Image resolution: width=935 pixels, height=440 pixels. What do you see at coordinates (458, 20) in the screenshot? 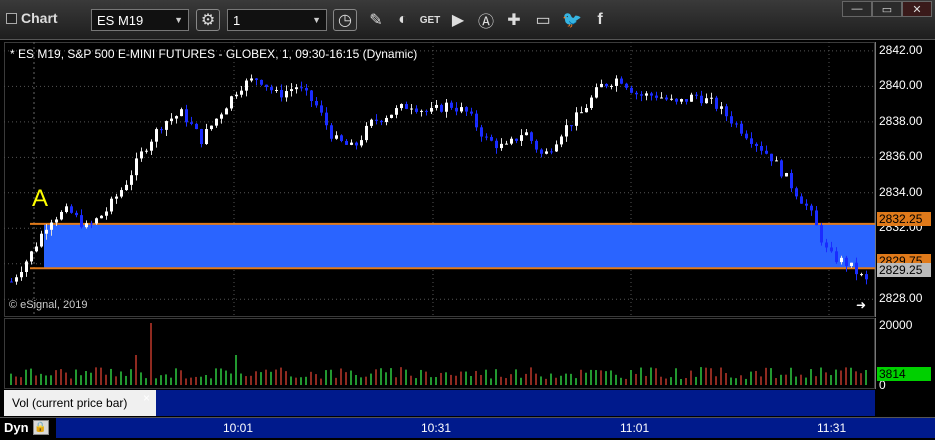
I see `play-icon: ▶` at bounding box center [458, 20].